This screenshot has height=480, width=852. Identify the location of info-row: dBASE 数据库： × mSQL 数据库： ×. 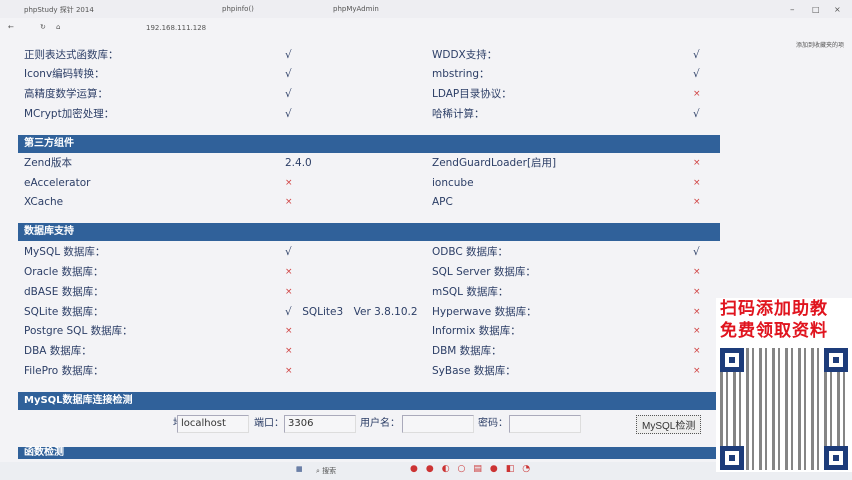
(369, 292).